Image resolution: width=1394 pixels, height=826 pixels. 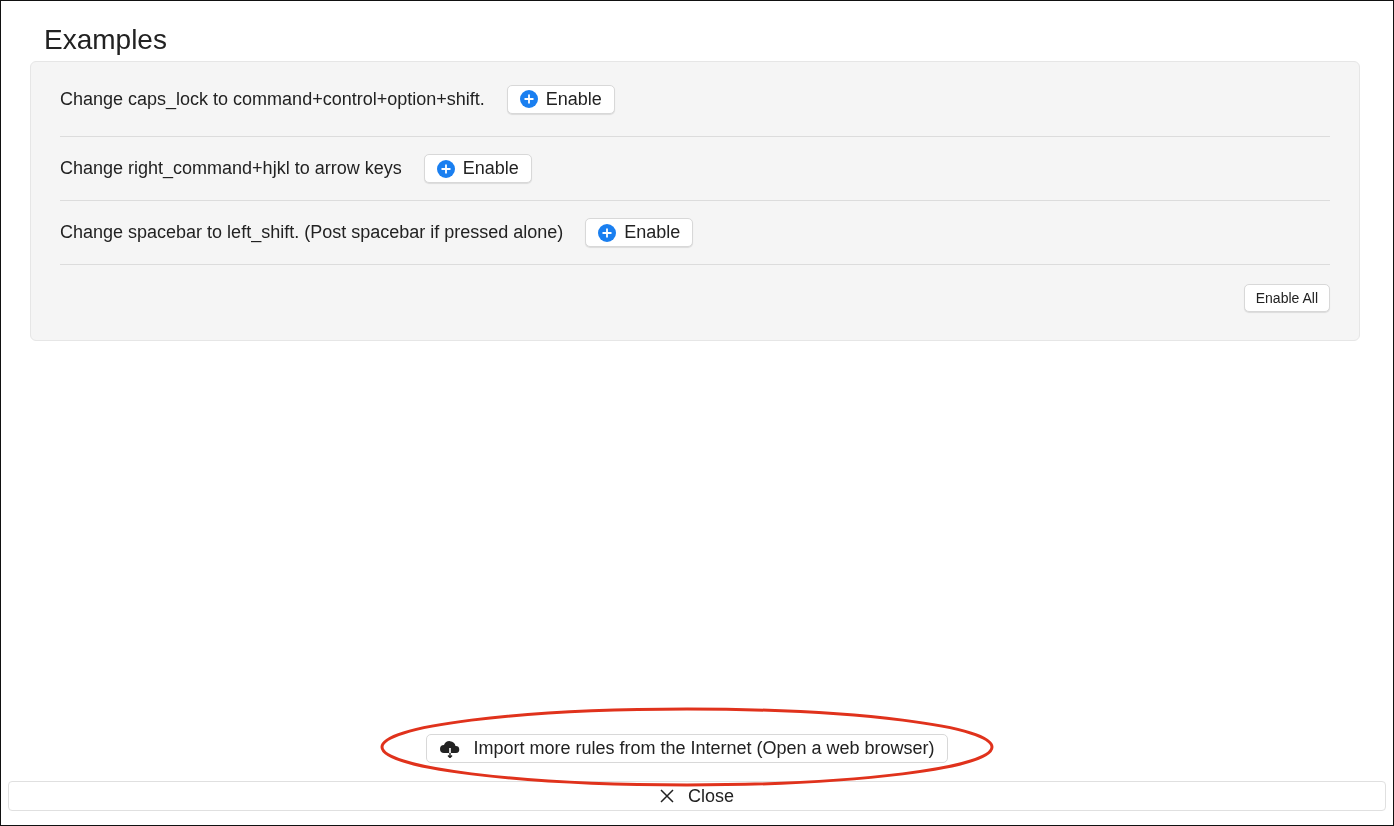 I want to click on cloud-download-icon, so click(x=450, y=748).